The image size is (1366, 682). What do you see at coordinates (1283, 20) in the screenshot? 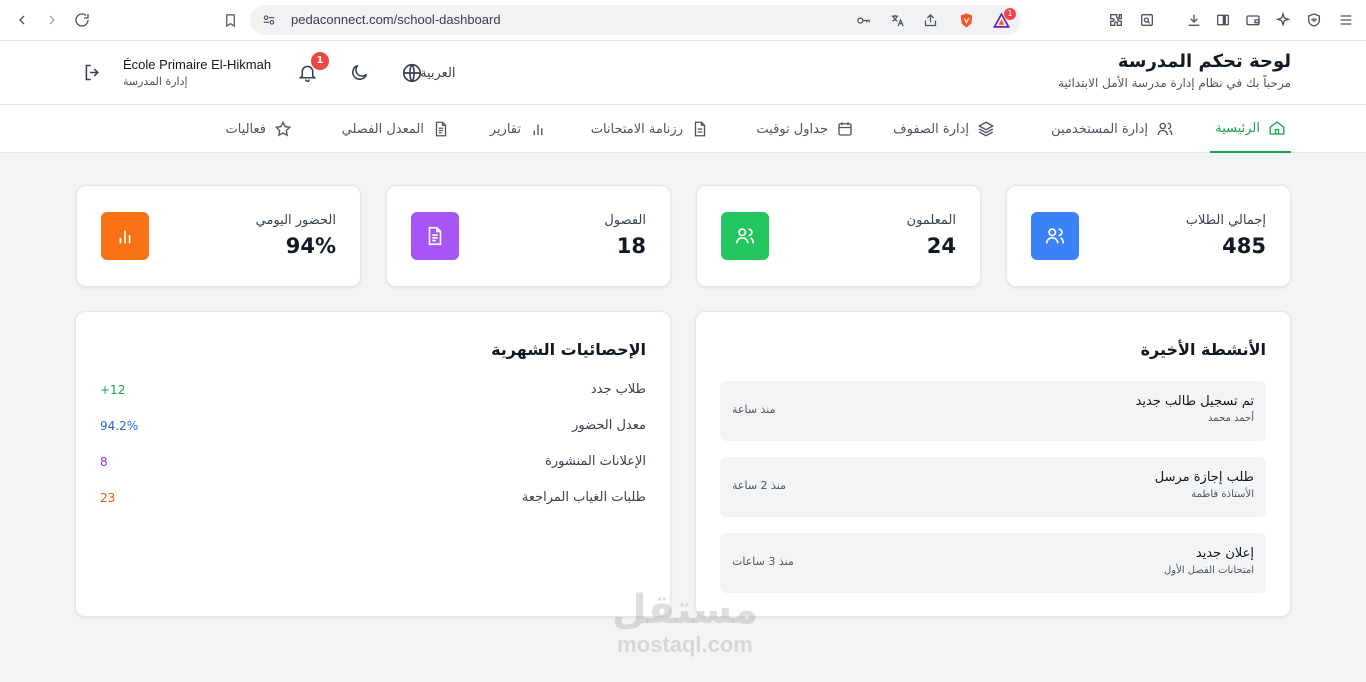
I see `leo-ai-icon` at bounding box center [1283, 20].